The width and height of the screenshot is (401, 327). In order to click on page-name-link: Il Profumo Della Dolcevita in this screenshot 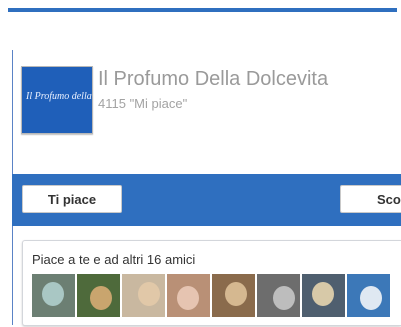, I will do `click(213, 79)`.